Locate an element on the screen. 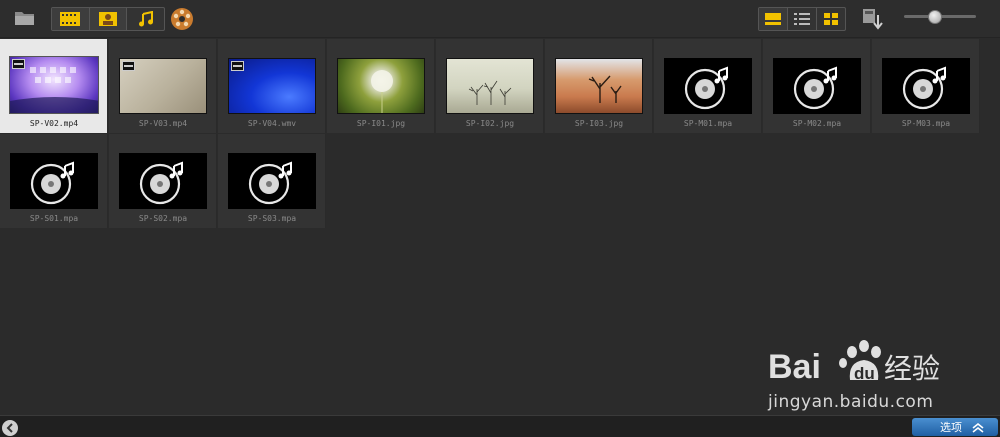 The width and height of the screenshot is (1000, 437). media-tile: SP-I02.jpg is located at coordinates (490, 86).